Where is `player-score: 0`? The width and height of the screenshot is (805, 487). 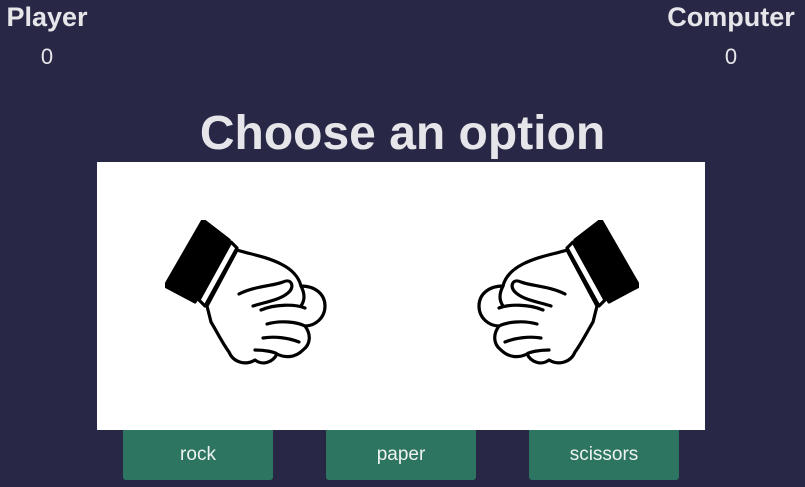
player-score: 0 is located at coordinates (47, 56).